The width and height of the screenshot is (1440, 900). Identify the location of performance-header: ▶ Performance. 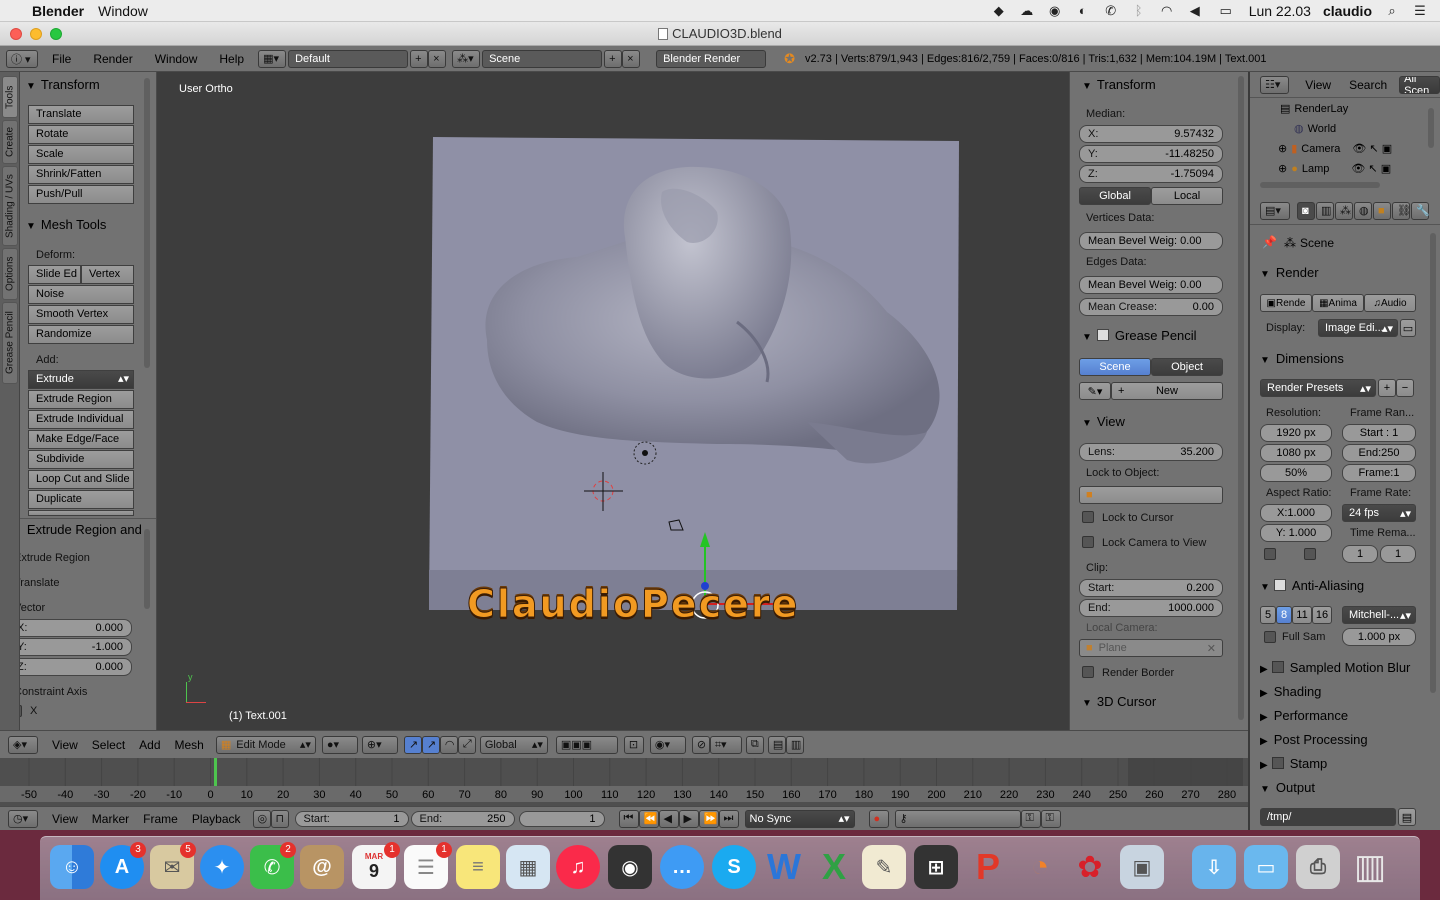
(1304, 715).